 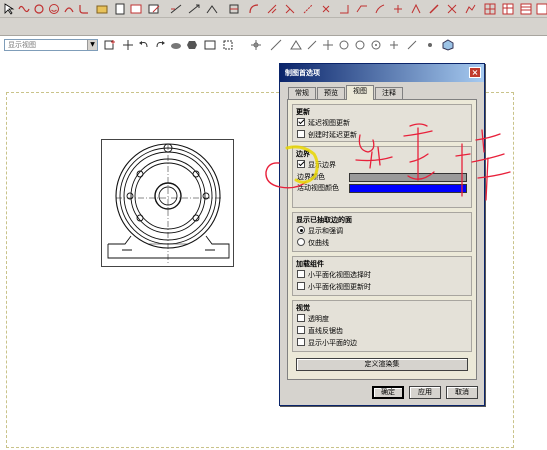 I want to click on tab-view-label: 视图, so click(x=360, y=91).